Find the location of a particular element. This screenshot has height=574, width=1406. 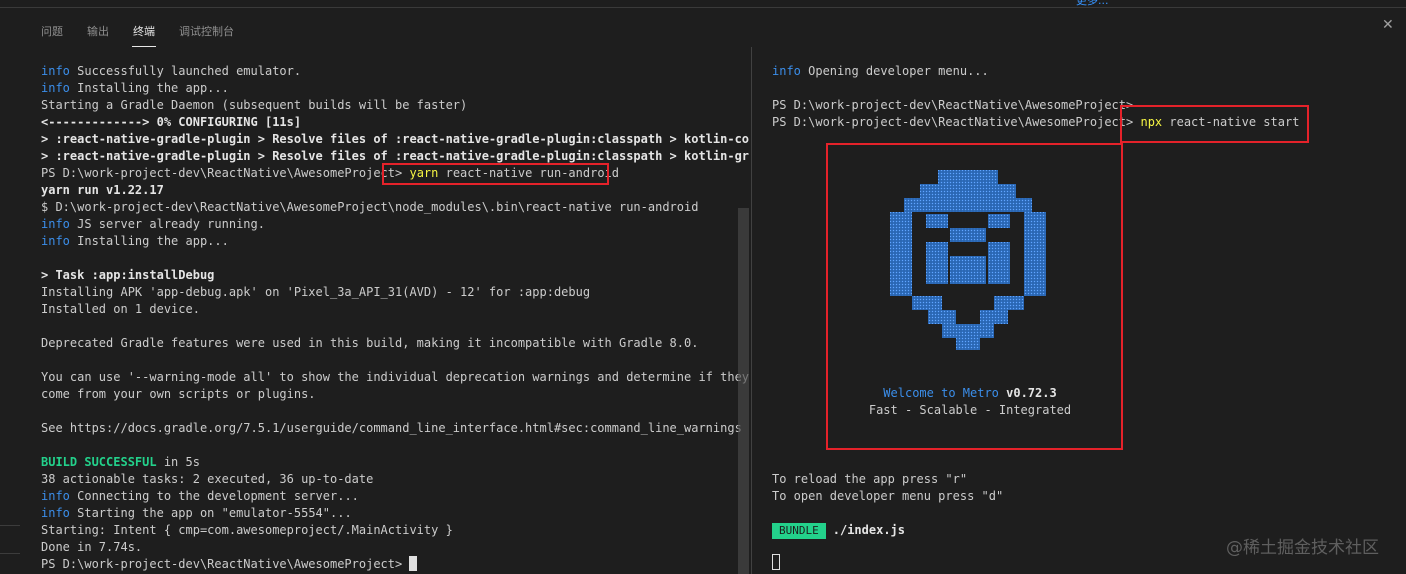

terminal-text: Successfully launched emulator. is located at coordinates (185, 71).